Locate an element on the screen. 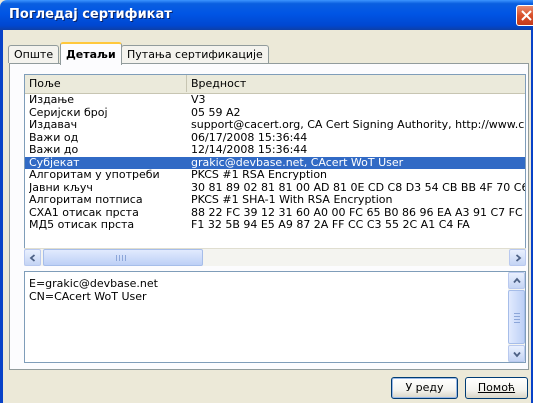 The height and width of the screenshot is (403, 533). table-row: Важи до 12/14/2008 15:36:44 is located at coordinates (275, 150).